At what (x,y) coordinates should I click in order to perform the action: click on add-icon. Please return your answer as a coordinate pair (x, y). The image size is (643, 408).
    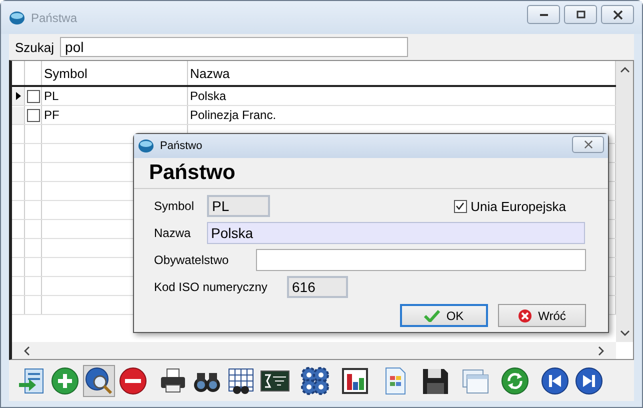
    Looking at the image, I should click on (65, 380).